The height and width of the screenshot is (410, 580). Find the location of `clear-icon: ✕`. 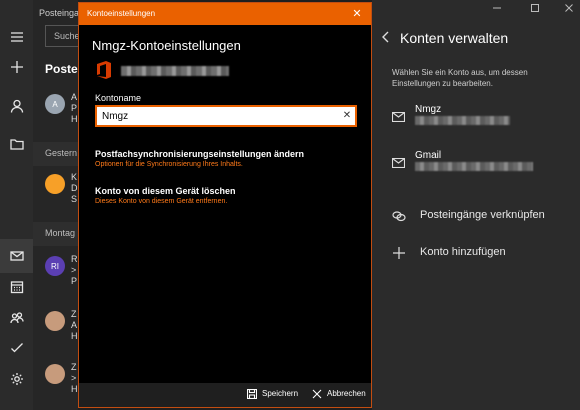

clear-icon: ✕ is located at coordinates (347, 116).